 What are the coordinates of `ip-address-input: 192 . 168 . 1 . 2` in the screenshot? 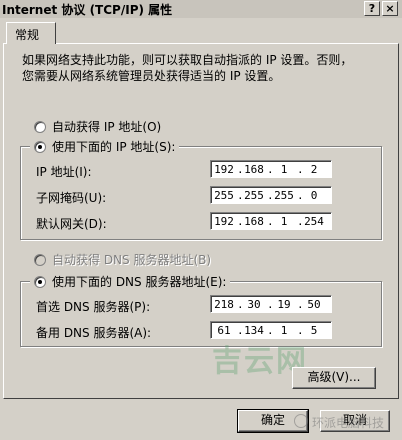 It's located at (271, 169).